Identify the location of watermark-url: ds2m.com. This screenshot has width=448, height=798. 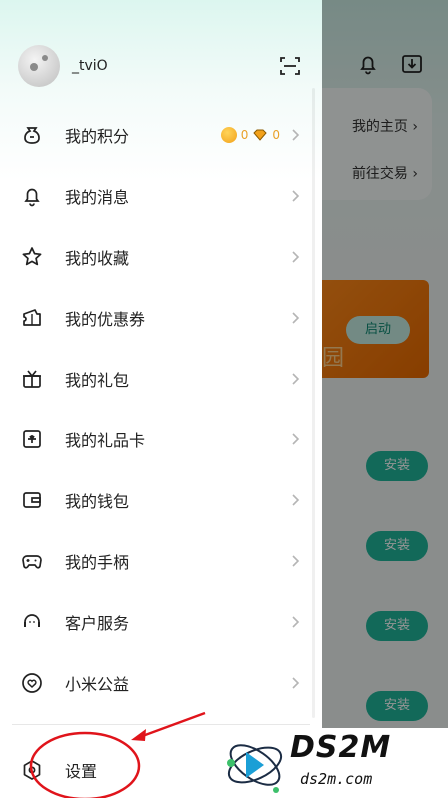
(336, 779).